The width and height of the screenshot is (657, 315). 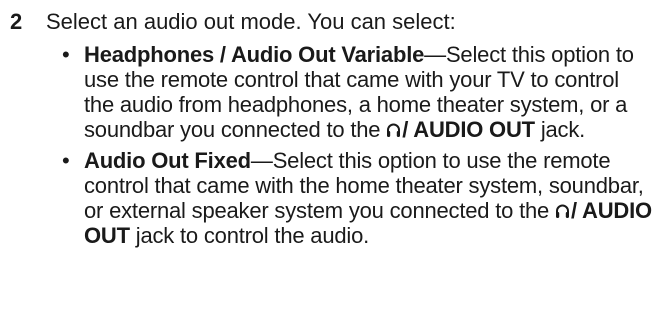 What do you see at coordinates (252, 235) in the screenshot?
I see `option-tail: jack to control the audio.` at bounding box center [252, 235].